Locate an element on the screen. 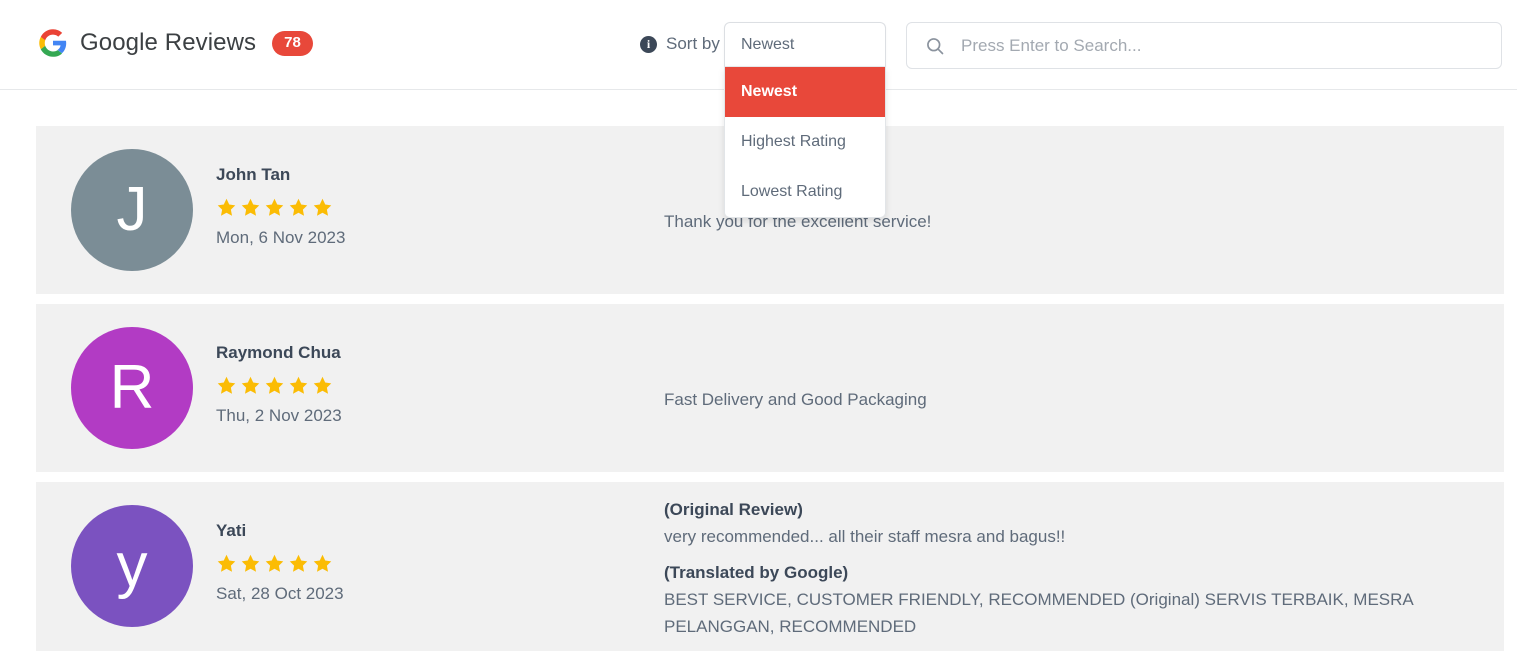 The width and height of the screenshot is (1517, 651). sort-by-label-group: i Sort by is located at coordinates (680, 44).